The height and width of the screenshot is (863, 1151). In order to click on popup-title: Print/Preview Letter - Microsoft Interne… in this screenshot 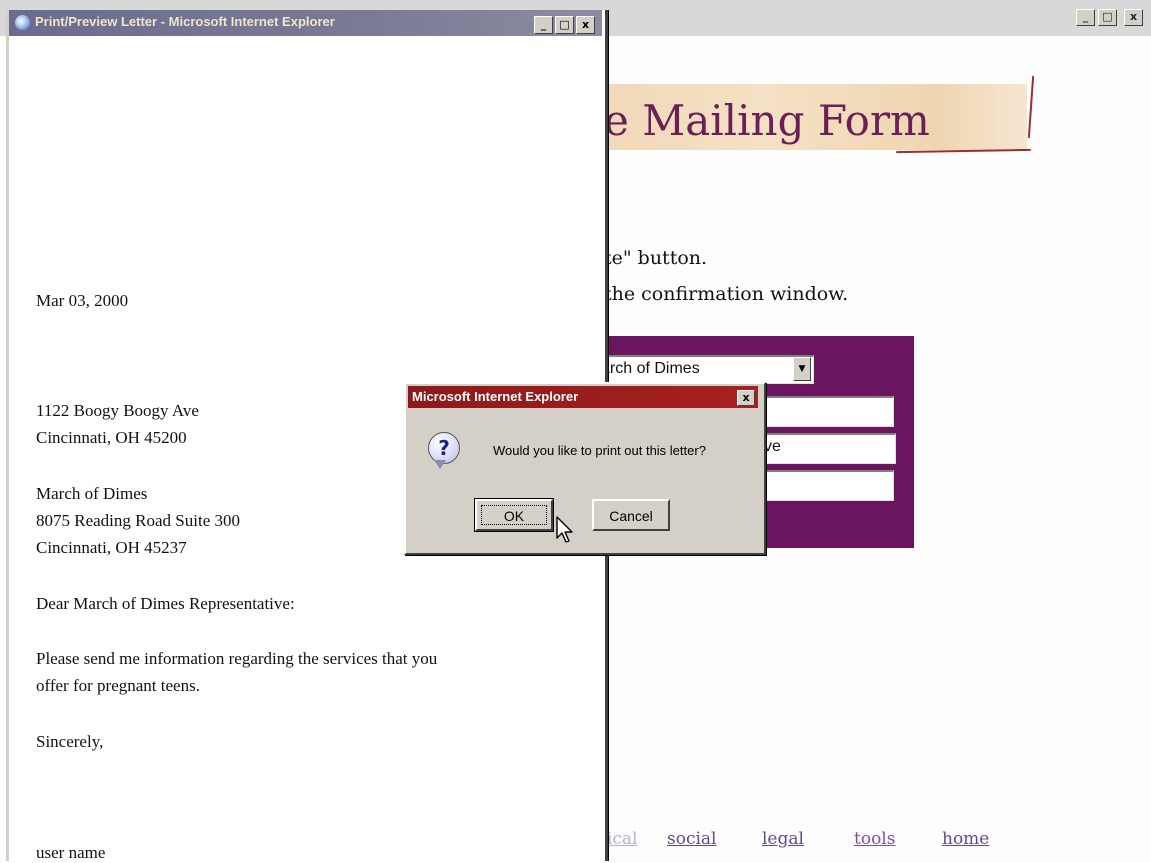, I will do `click(185, 21)`.